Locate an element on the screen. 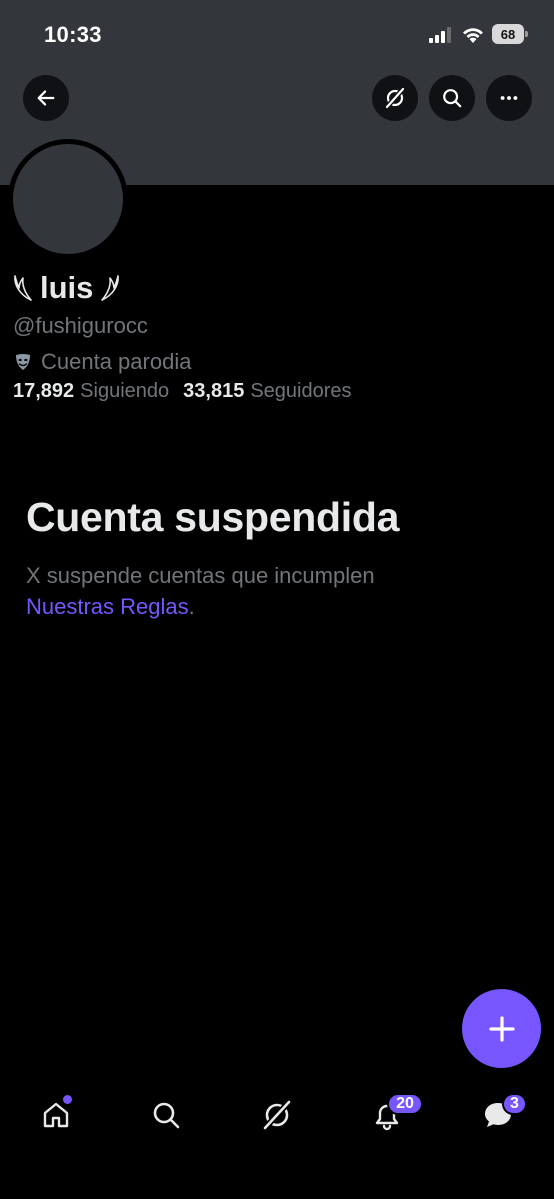  profile-handle: @fushigurocc is located at coordinates (80, 325).